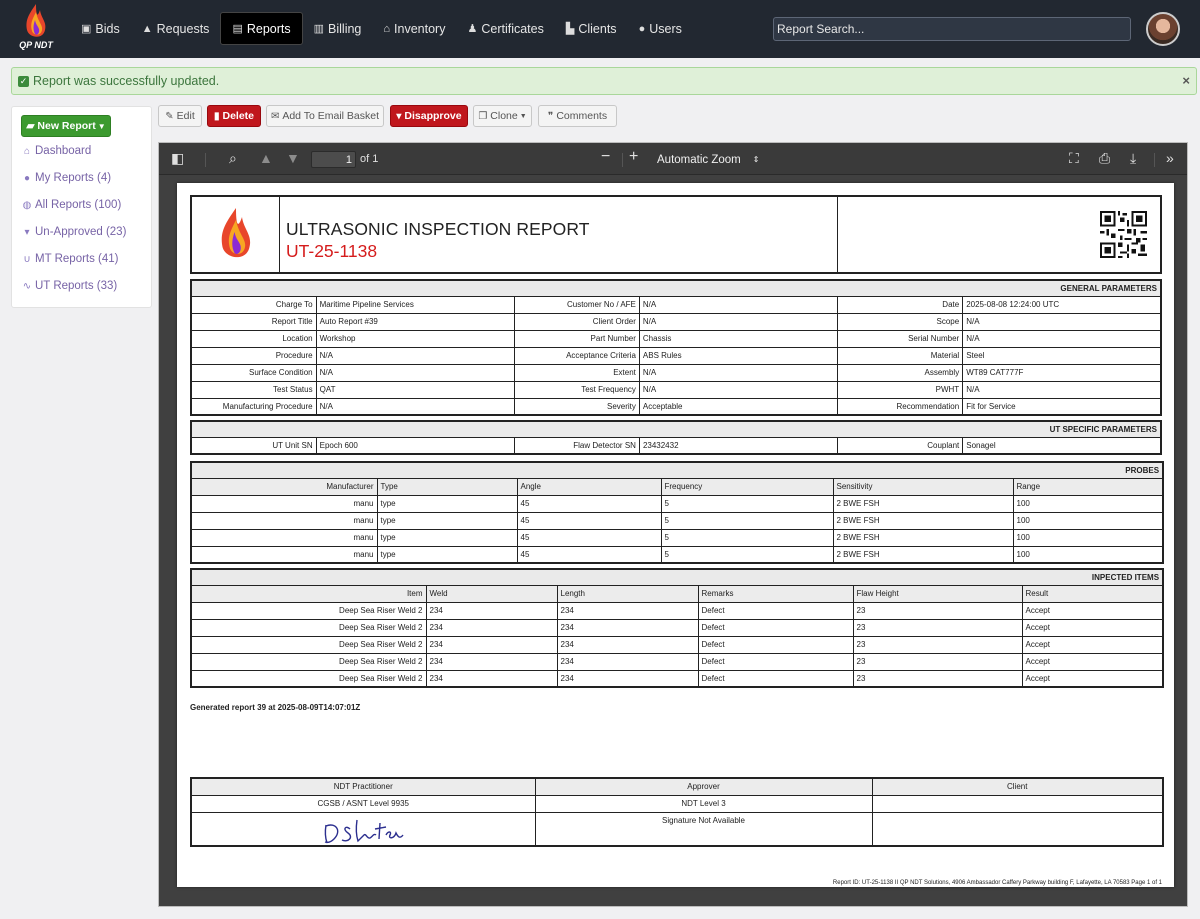 This screenshot has height=919, width=1200. What do you see at coordinates (387, 28) in the screenshot?
I see `warehouse-icon: ⌂` at bounding box center [387, 28].